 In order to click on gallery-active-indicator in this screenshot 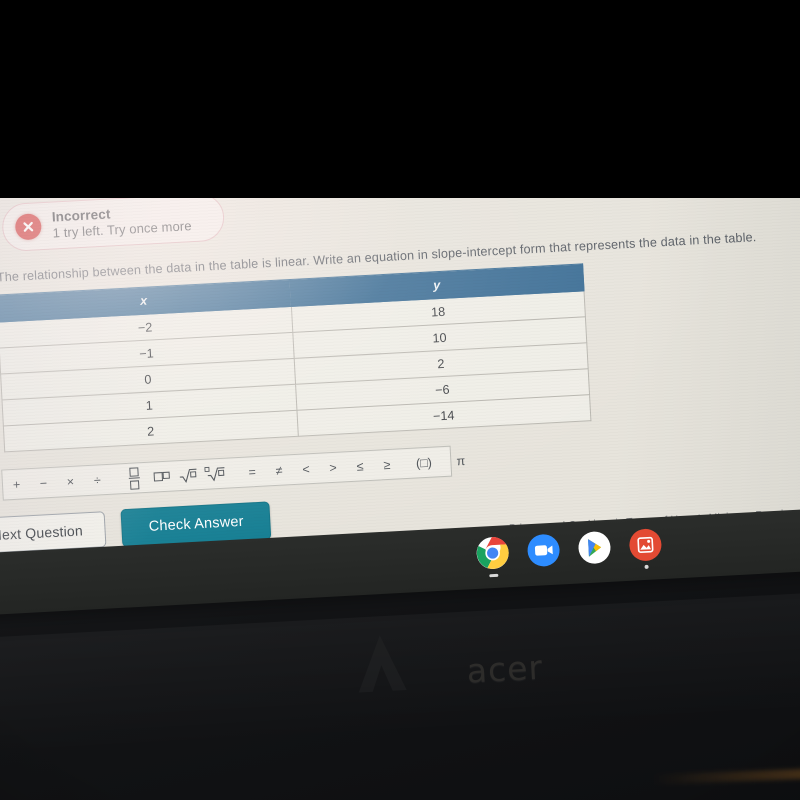, I will do `click(646, 566)`.